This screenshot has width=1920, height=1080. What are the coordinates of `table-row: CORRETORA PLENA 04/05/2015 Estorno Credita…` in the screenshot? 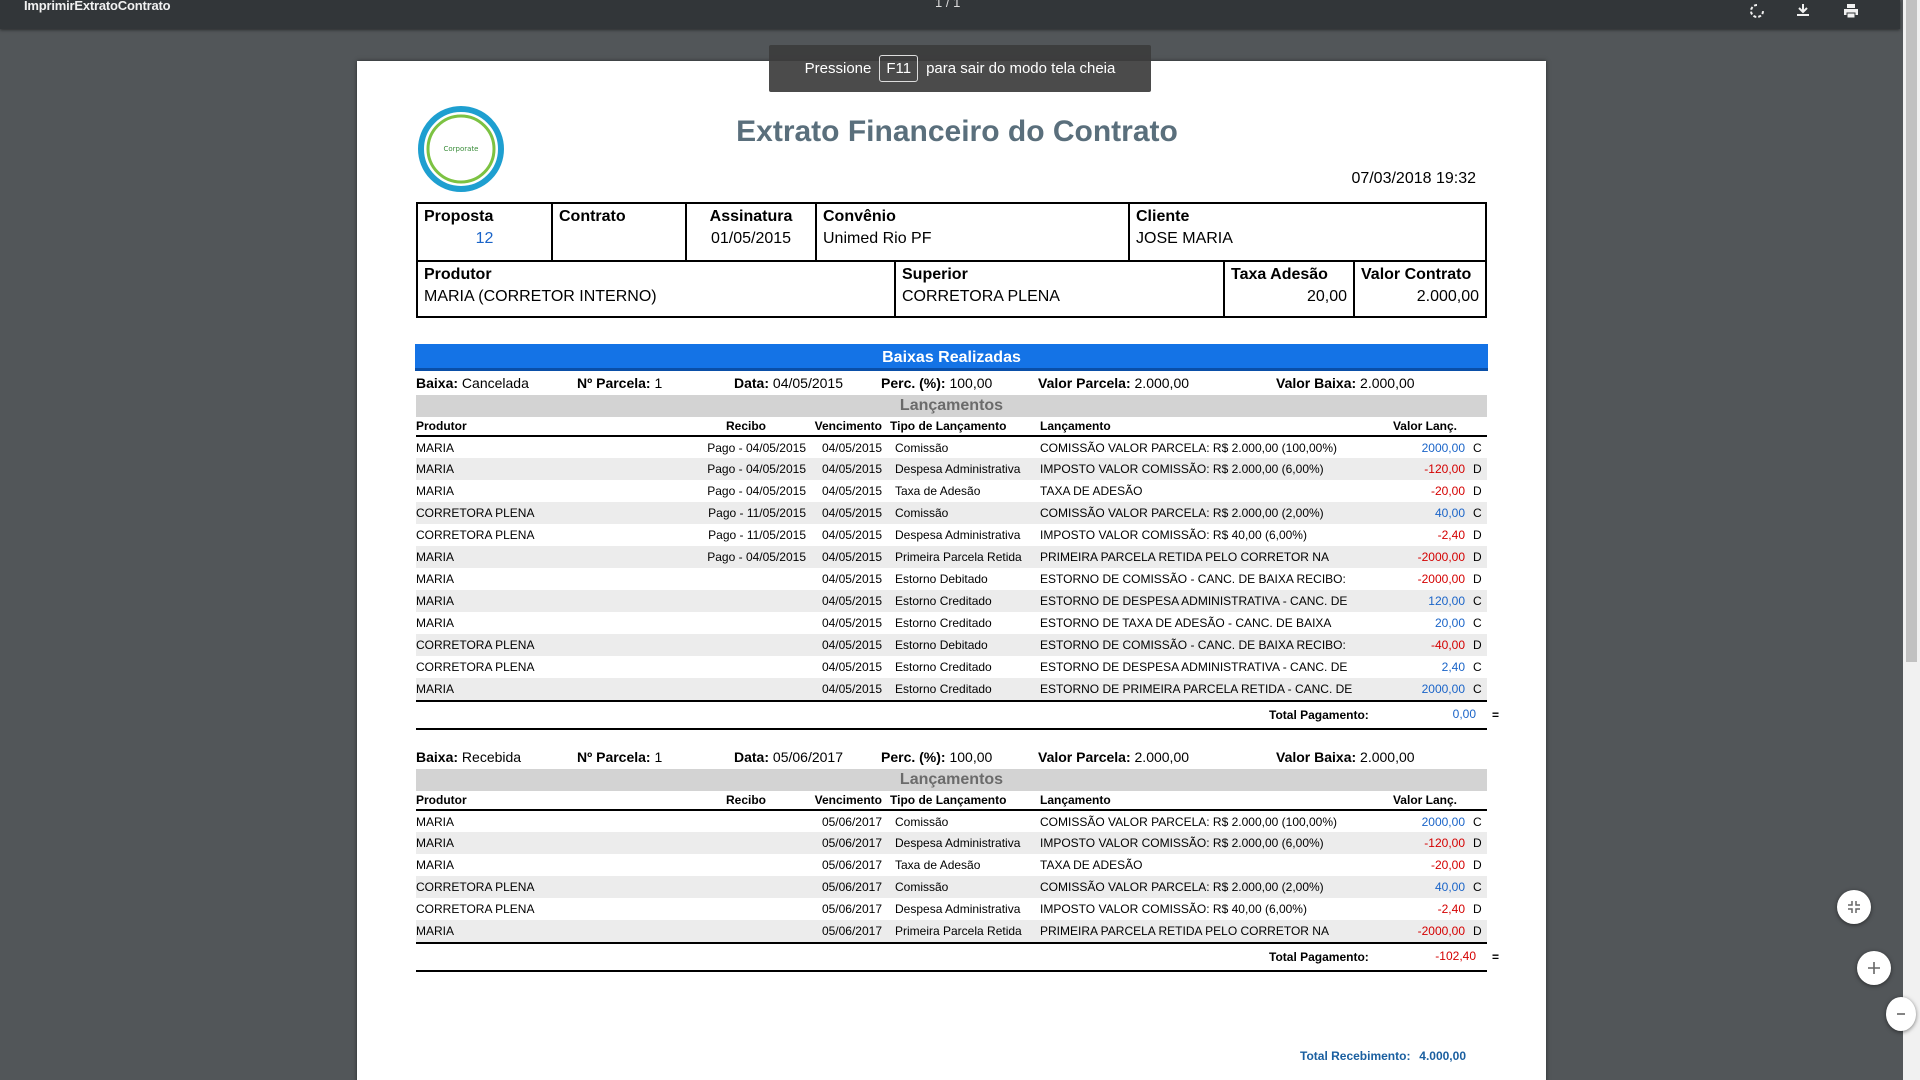 It's located at (951, 667).